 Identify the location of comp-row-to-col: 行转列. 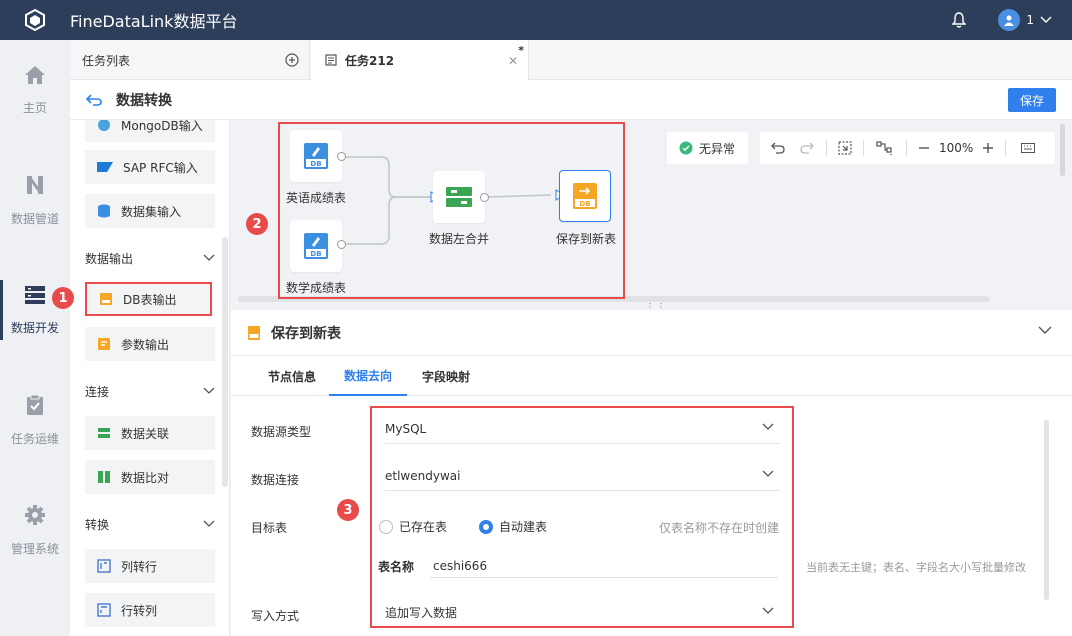
(150, 610).